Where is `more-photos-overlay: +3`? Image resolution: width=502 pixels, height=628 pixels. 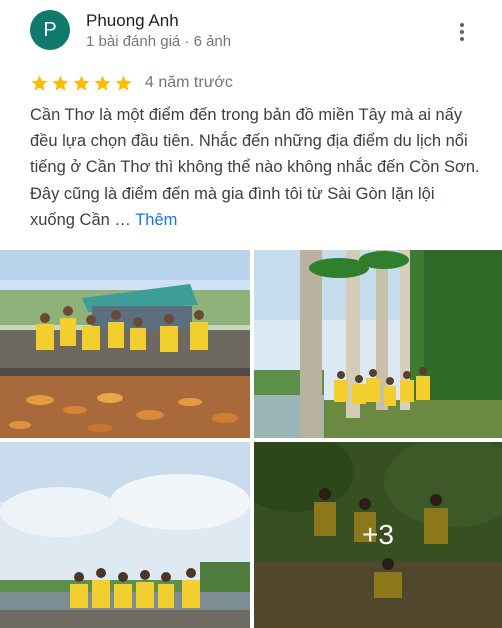 more-photos-overlay: +3 is located at coordinates (378, 535).